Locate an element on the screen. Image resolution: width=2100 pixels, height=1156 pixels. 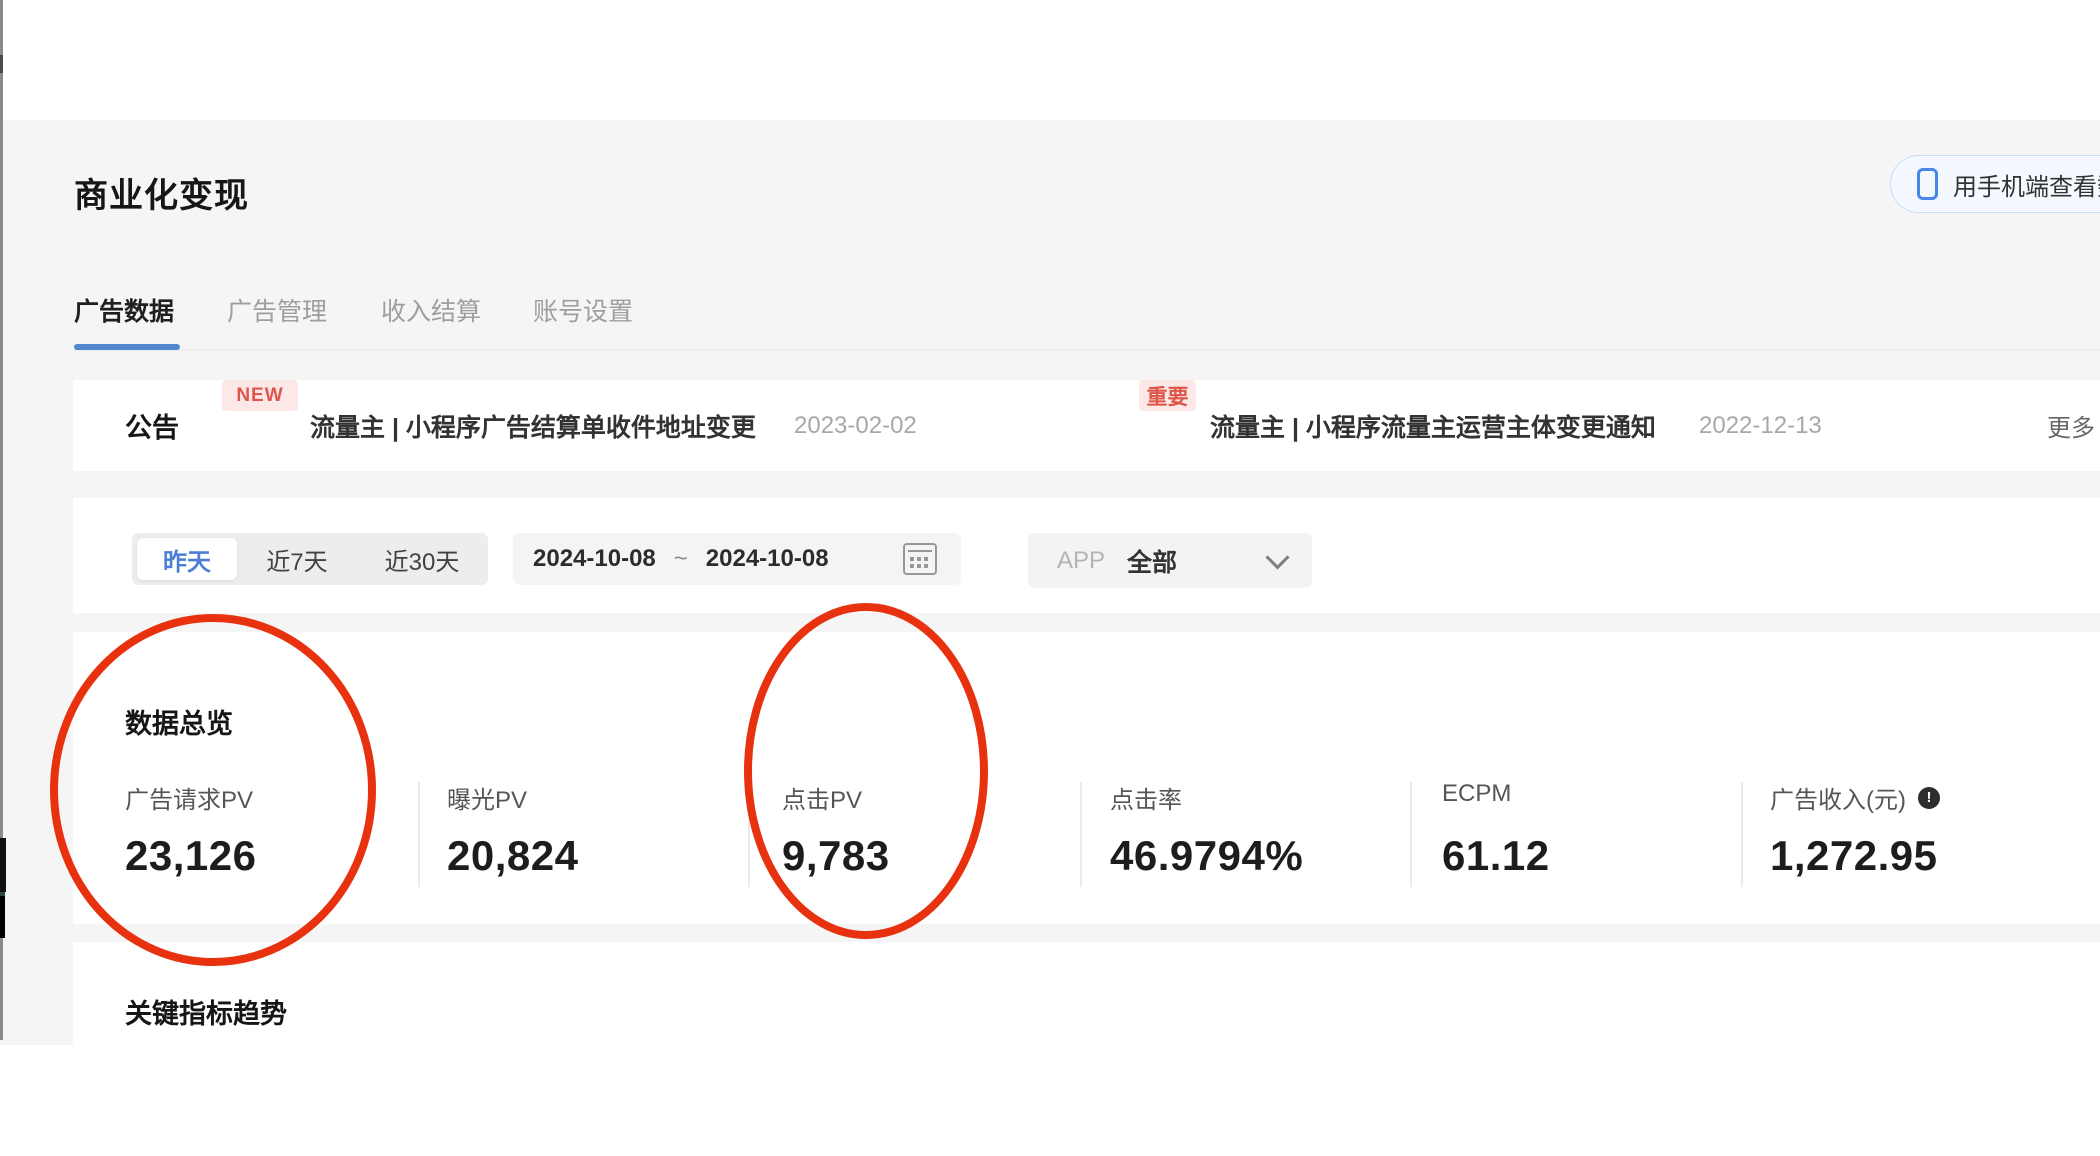
metric-value-ctr: 46.9794% is located at coordinates (1207, 855).